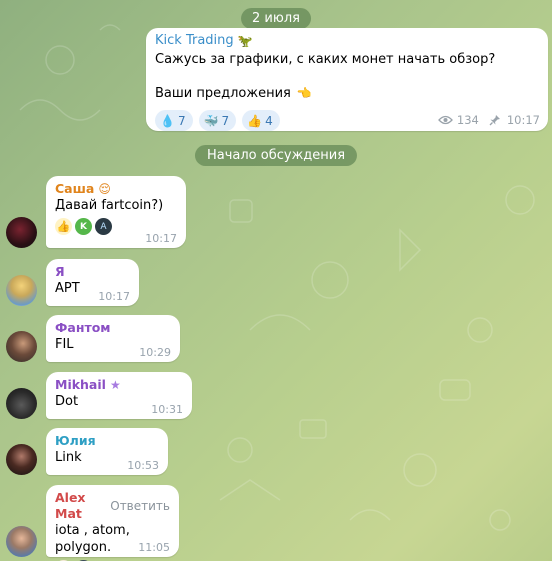 The width and height of the screenshot is (552, 561). Describe the element at coordinates (255, 120) in the screenshot. I see `thumbs-up-emoji-icon: 👍` at that location.